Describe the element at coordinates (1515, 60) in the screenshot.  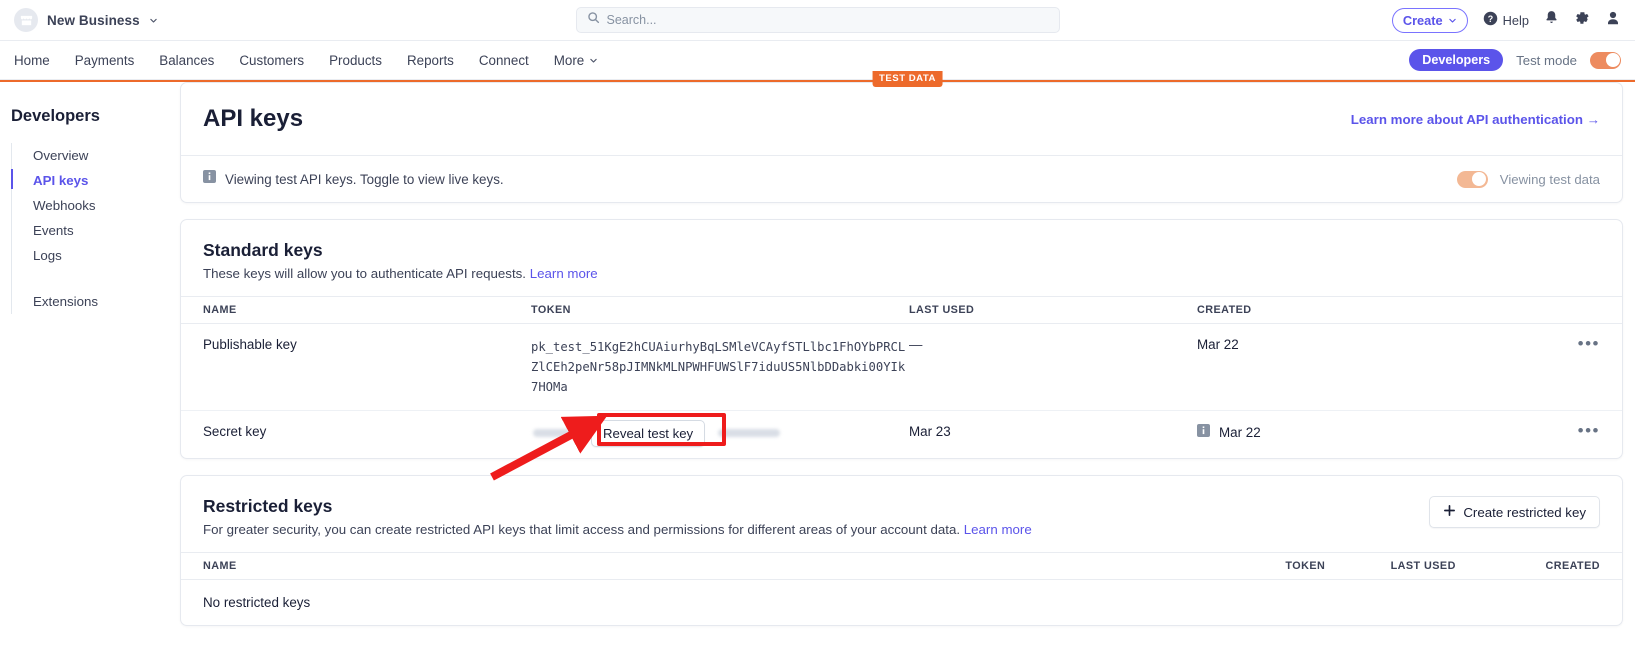
I see `nav-right-actions: Developers Test mode` at that location.